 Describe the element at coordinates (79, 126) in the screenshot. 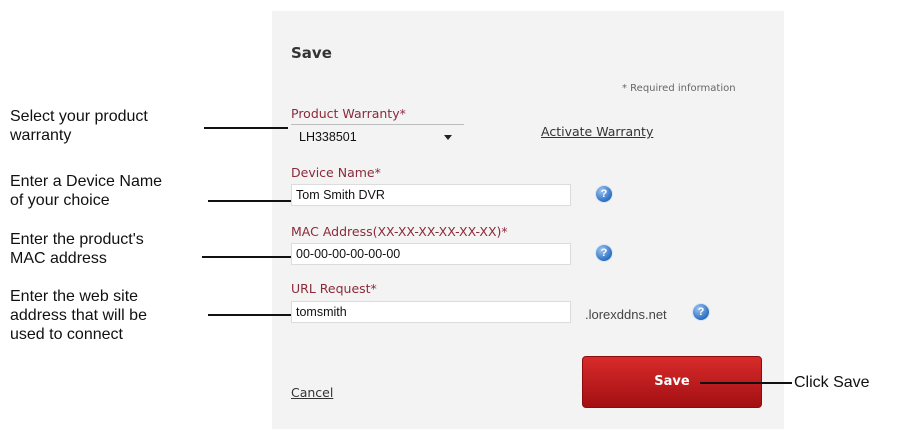

I see `annotation-warranty: Select your product warranty` at that location.